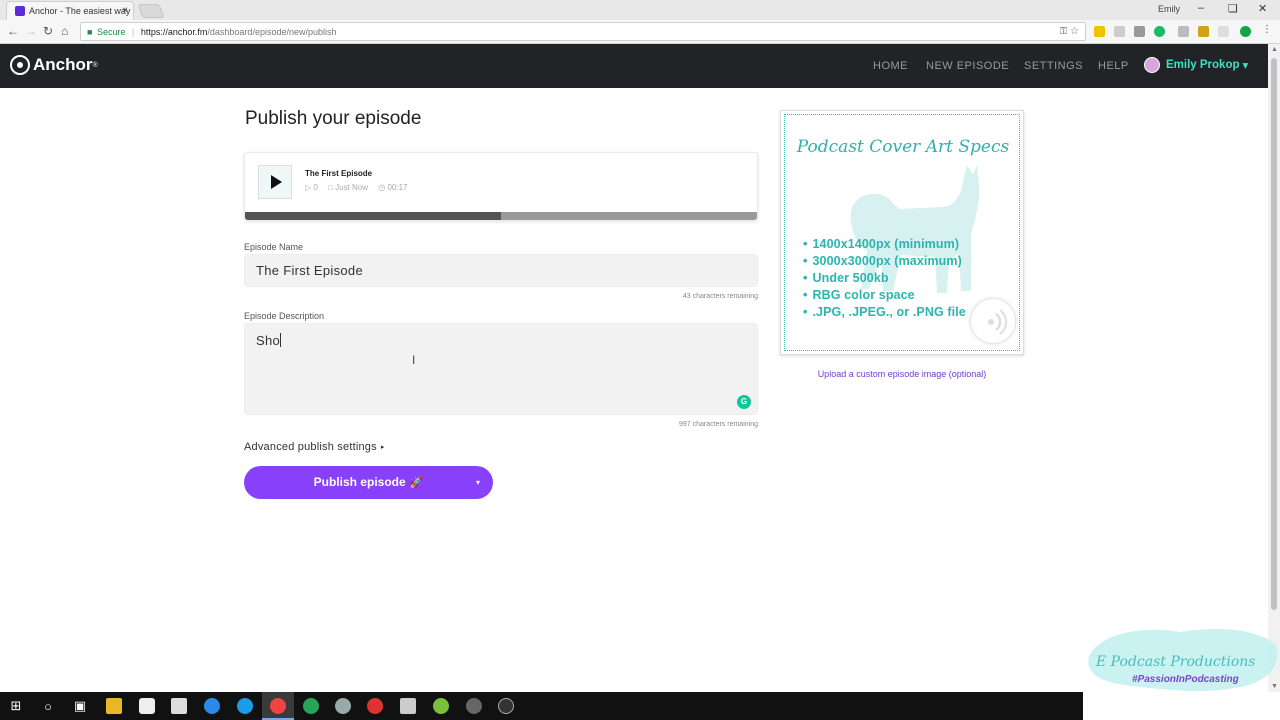 Image resolution: width=1280 pixels, height=720 pixels. What do you see at coordinates (114, 706) in the screenshot?
I see `file-explorer-icon` at bounding box center [114, 706].